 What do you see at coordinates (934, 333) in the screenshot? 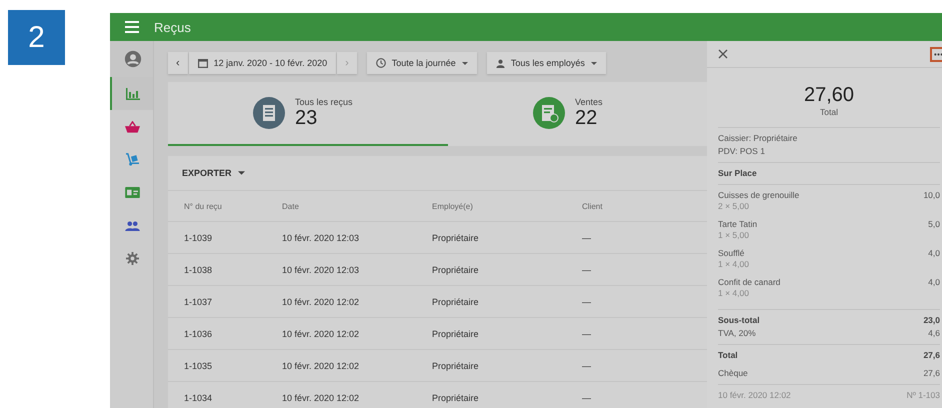
I see `tax-amount: 4,6` at bounding box center [934, 333].